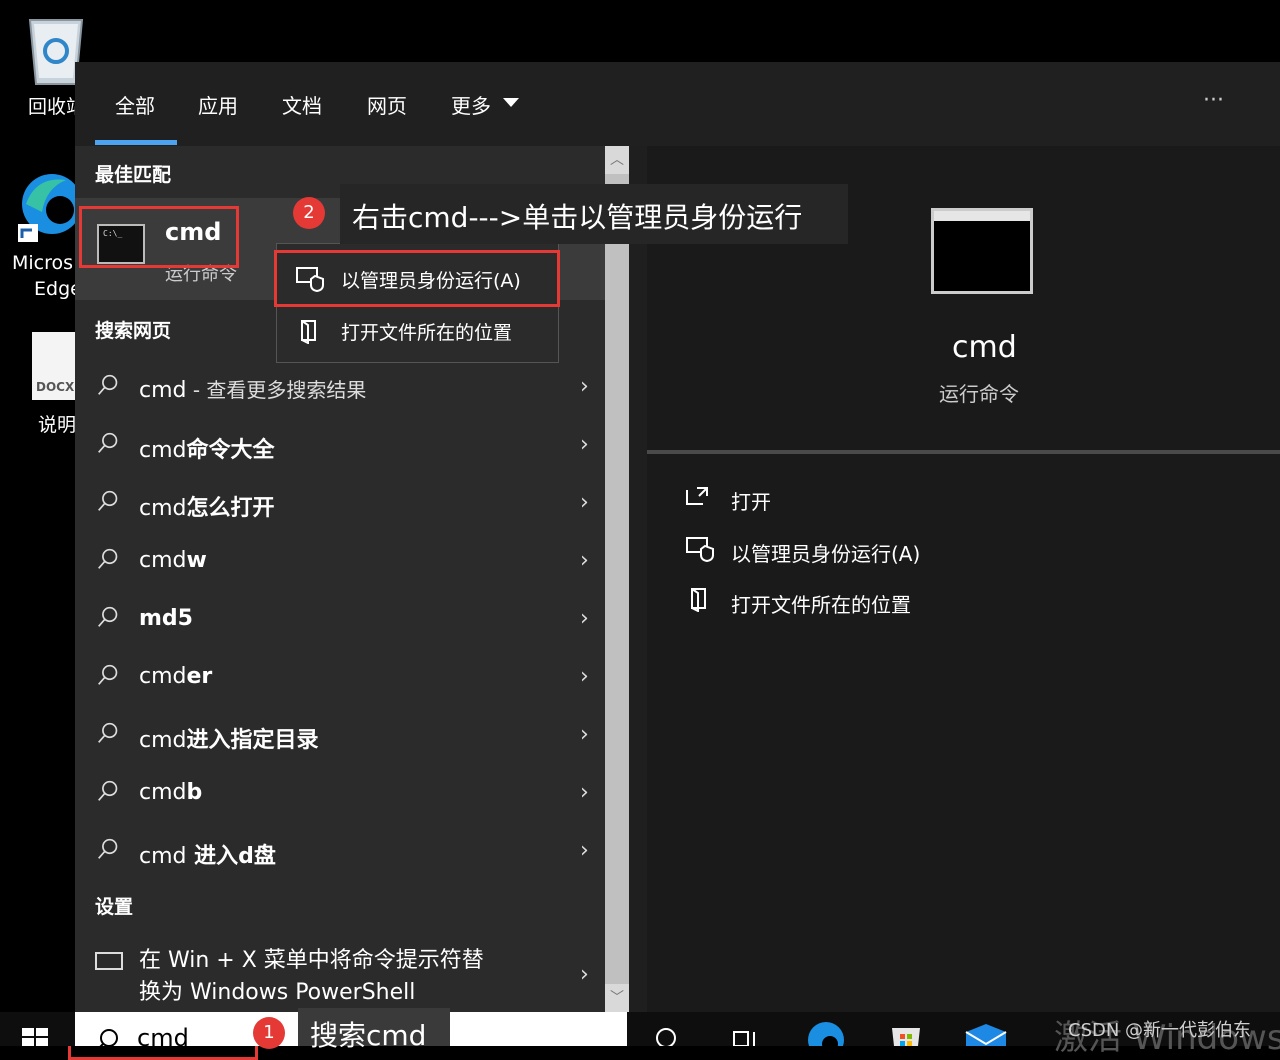 The height and width of the screenshot is (1060, 1280). Describe the element at coordinates (617, 160) in the screenshot. I see `scroll-up-icon: ︿` at that location.